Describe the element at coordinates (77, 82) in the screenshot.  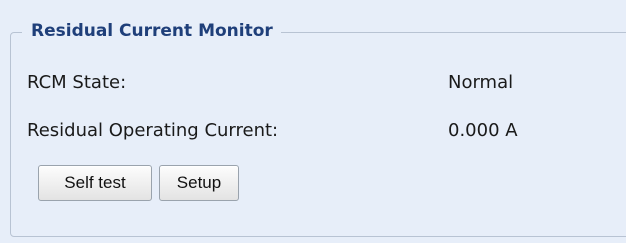
I see `rcm-state-label: RCM State:` at that location.